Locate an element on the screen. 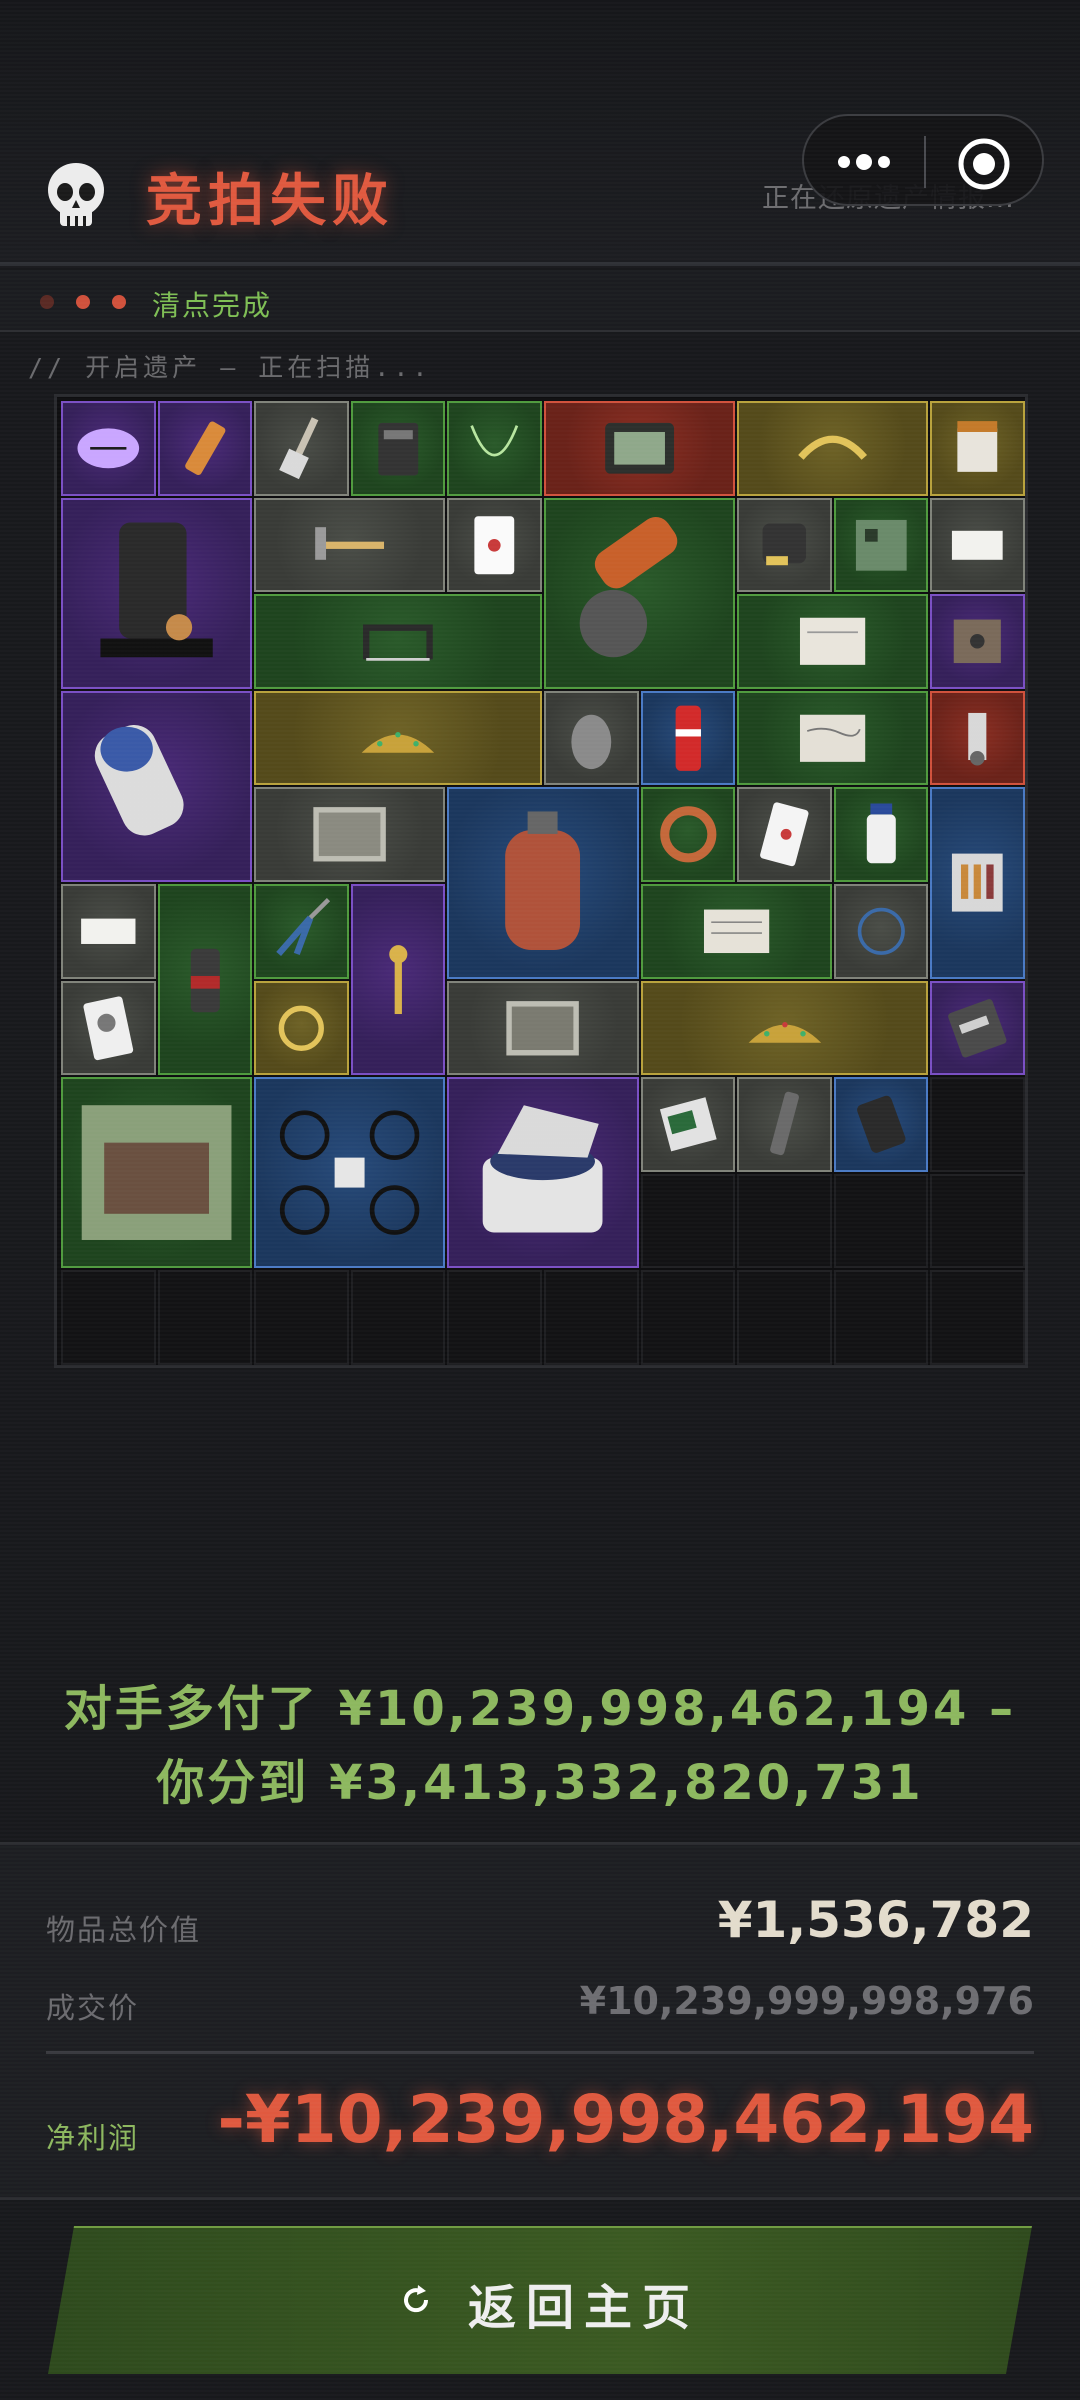 This screenshot has height=2400, width=1080. firecracker-icon is located at coordinates (204, 448).